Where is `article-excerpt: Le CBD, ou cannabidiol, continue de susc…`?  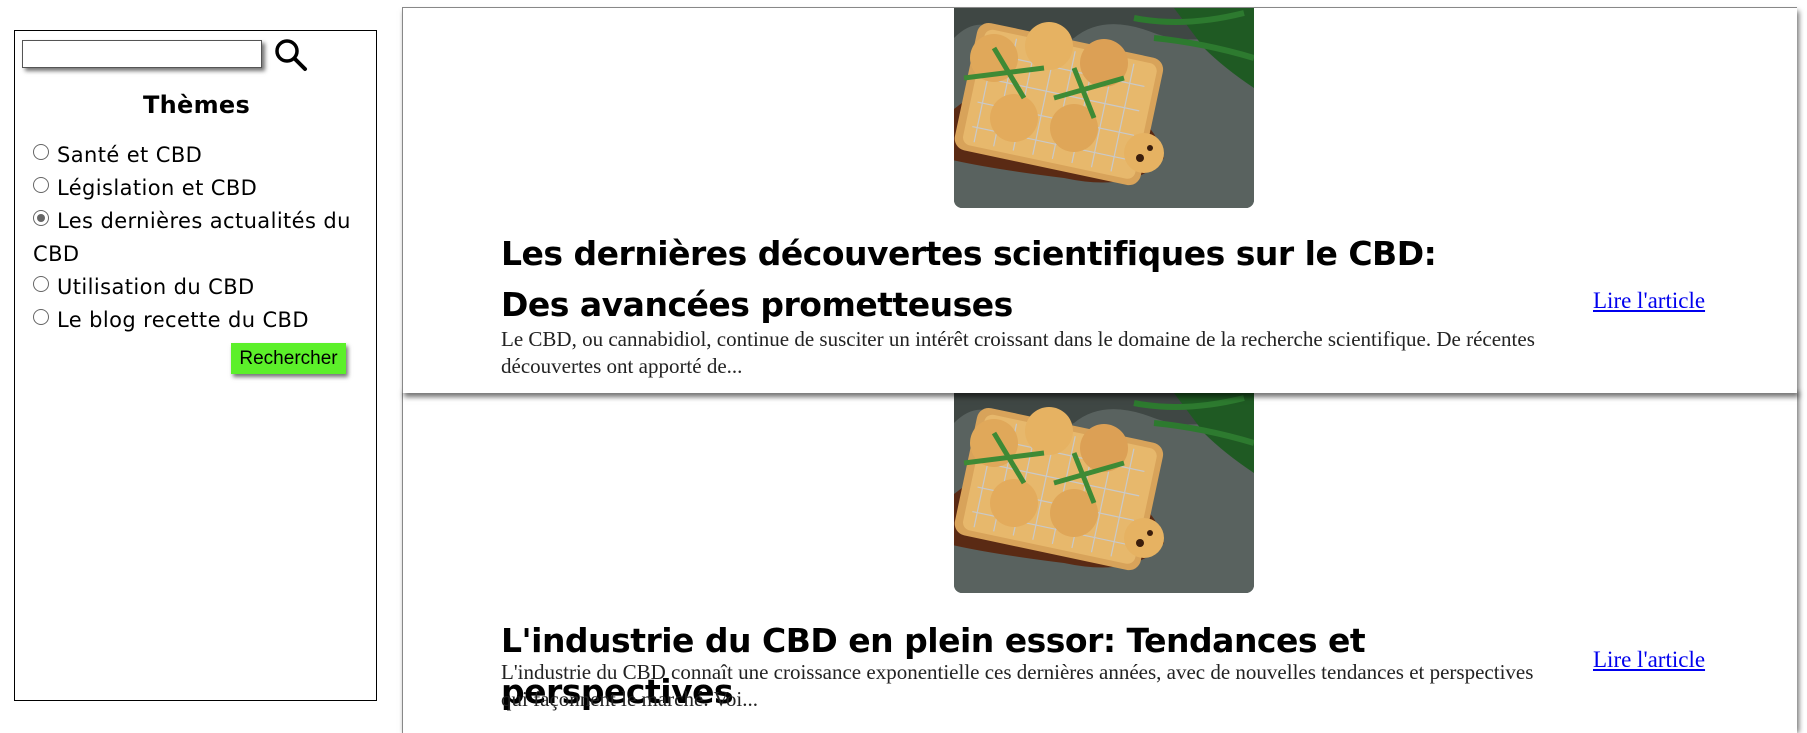 article-excerpt: Le CBD, ou cannabidiol, continue de susc… is located at coordinates (1018, 352).